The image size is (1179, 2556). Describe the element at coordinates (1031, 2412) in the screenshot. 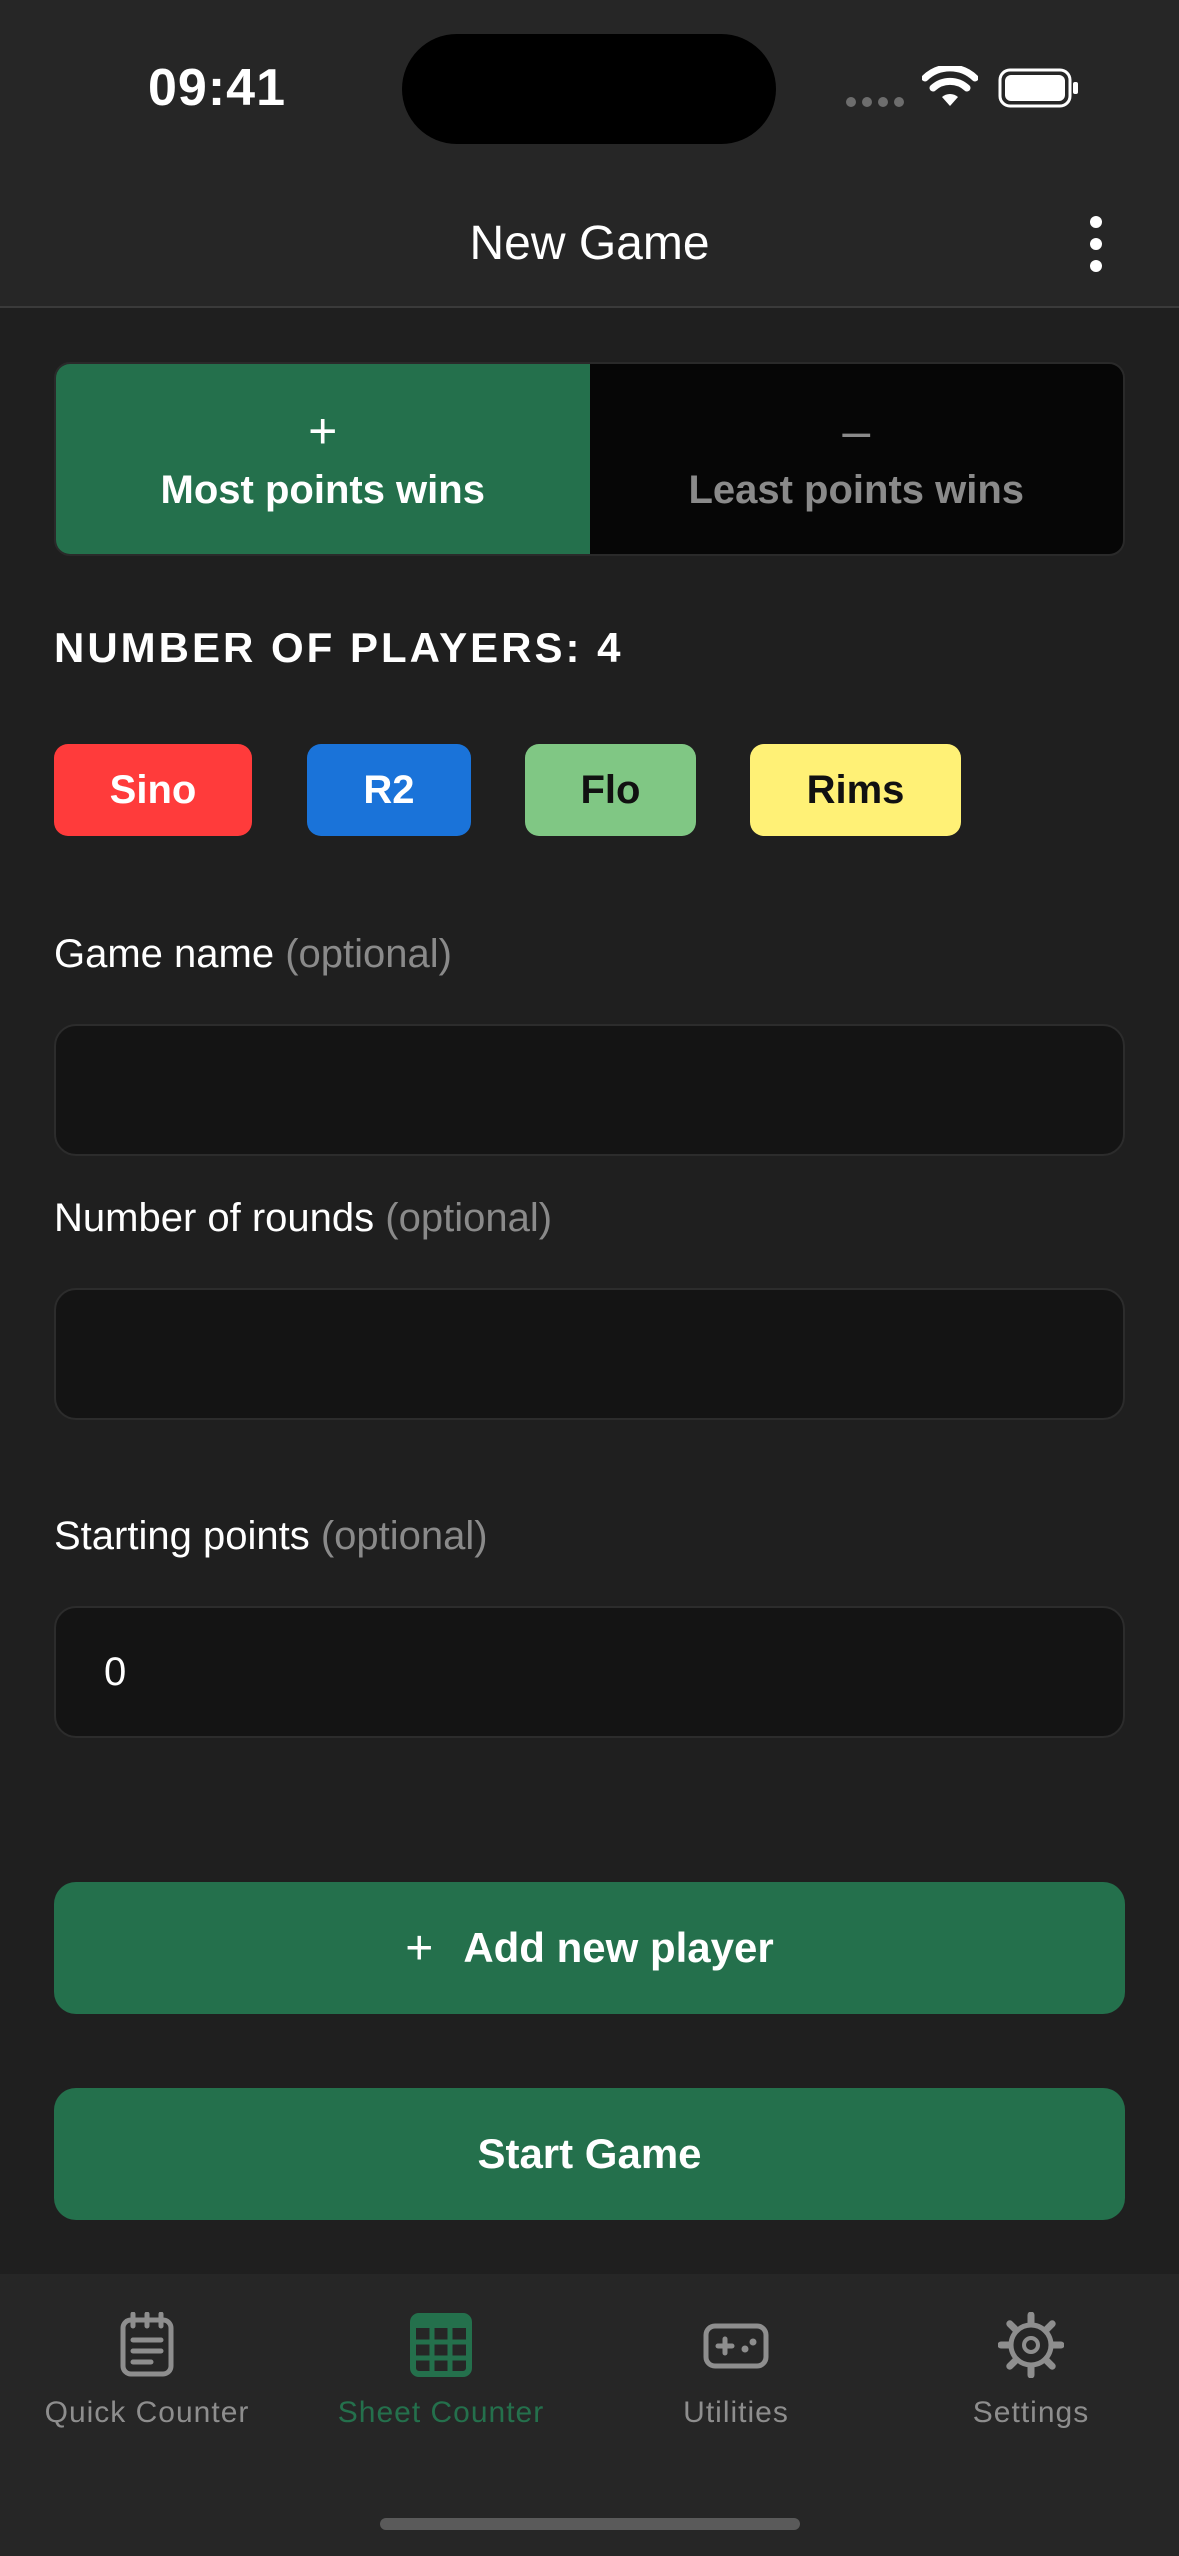

I see `tab-label: Settings` at that location.